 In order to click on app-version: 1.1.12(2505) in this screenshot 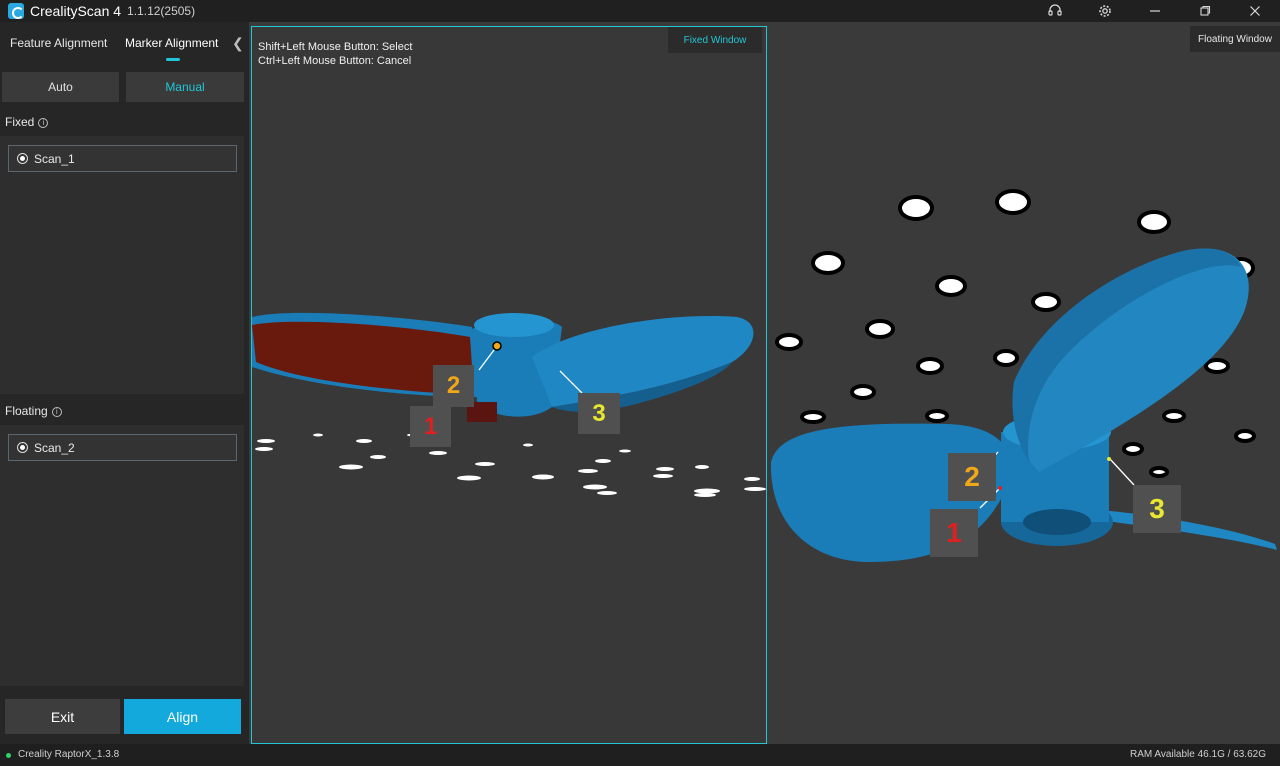, I will do `click(161, 11)`.